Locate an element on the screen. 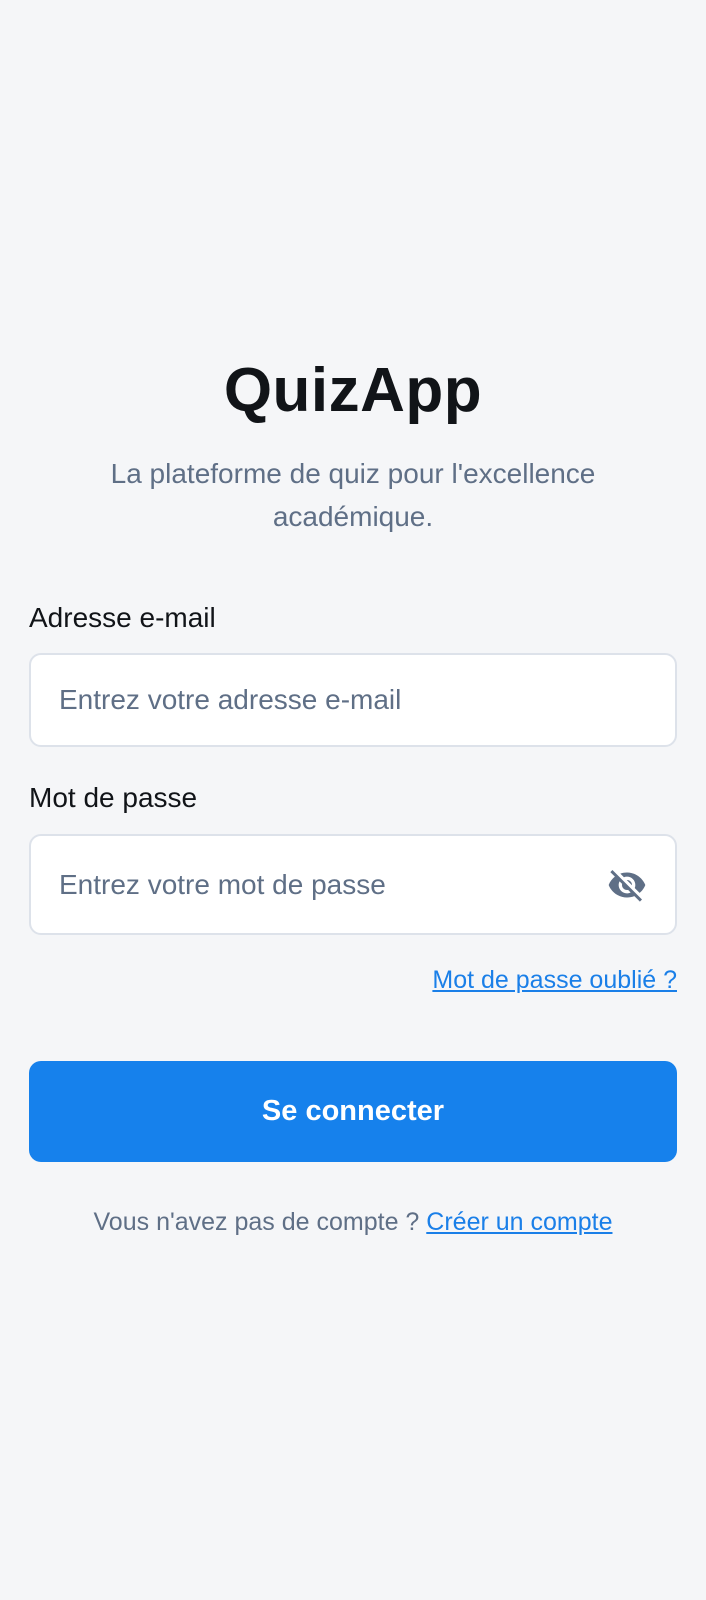  password-field-container is located at coordinates (353, 884).